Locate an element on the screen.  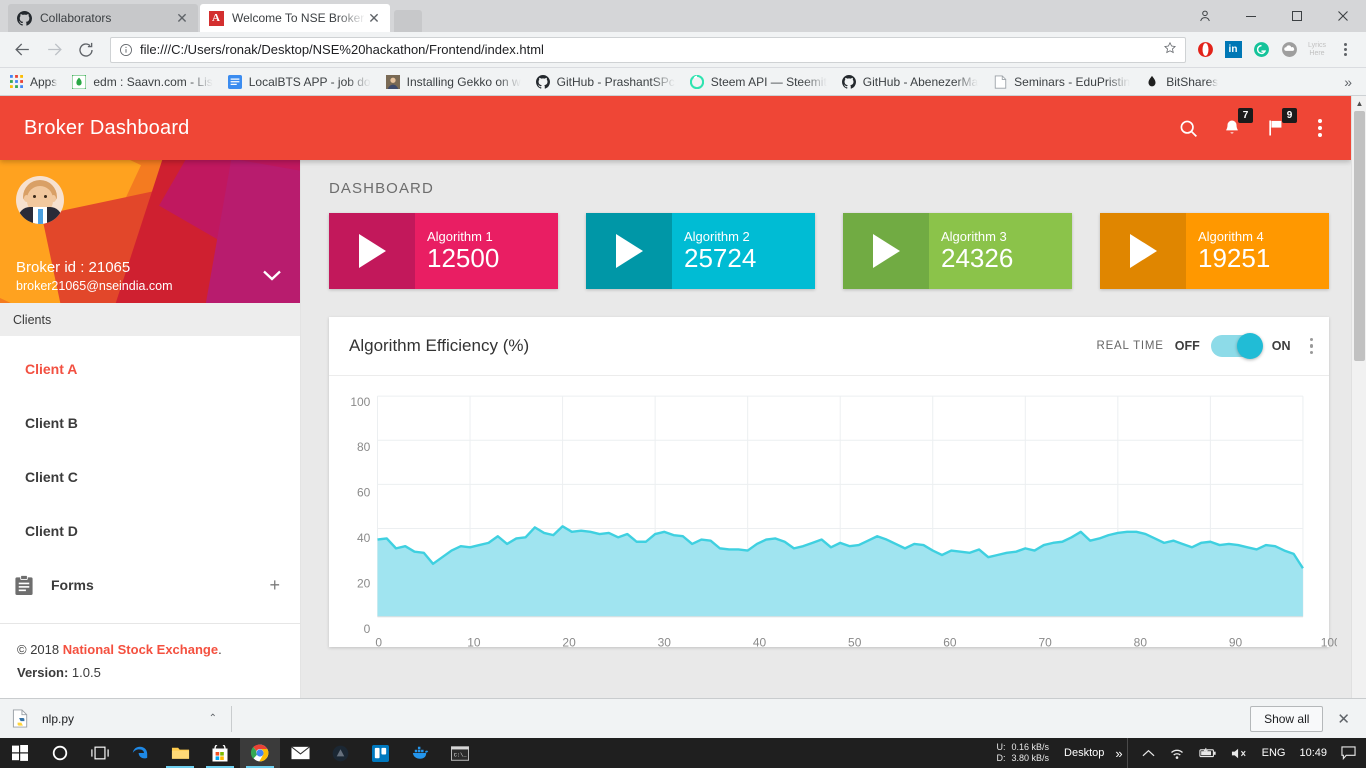
cmd-icon: C:\_ is located at coordinates (460, 753).